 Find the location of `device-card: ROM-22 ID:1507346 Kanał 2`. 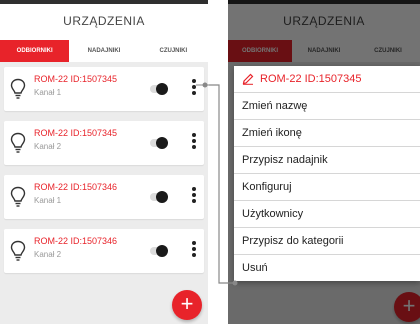

device-card: ROM-22 ID:1507346 Kanał 2 is located at coordinates (104, 251).